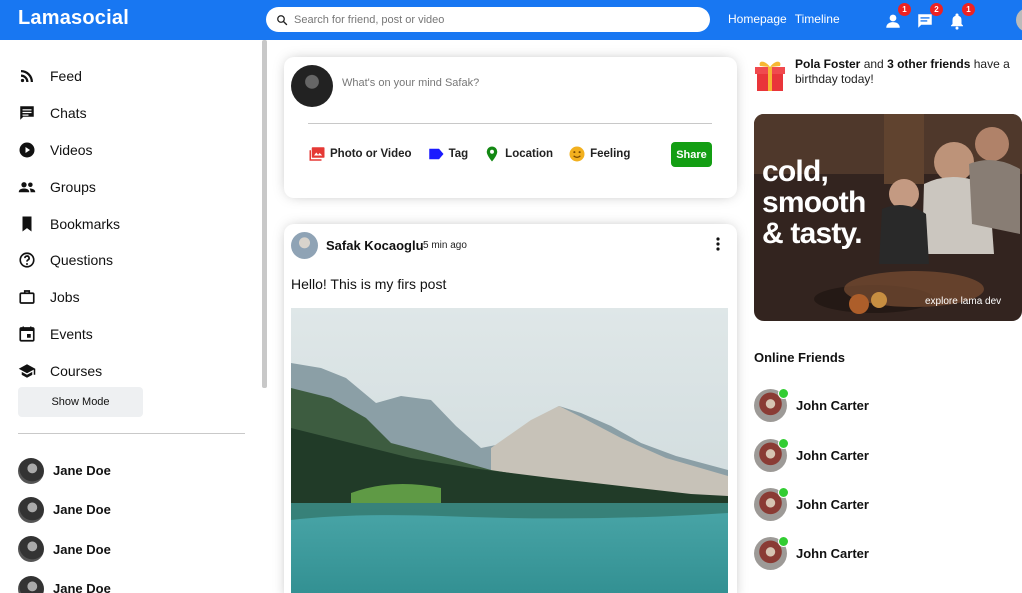  I want to click on sidebar-item-jobs: Jobs, so click(69, 297).